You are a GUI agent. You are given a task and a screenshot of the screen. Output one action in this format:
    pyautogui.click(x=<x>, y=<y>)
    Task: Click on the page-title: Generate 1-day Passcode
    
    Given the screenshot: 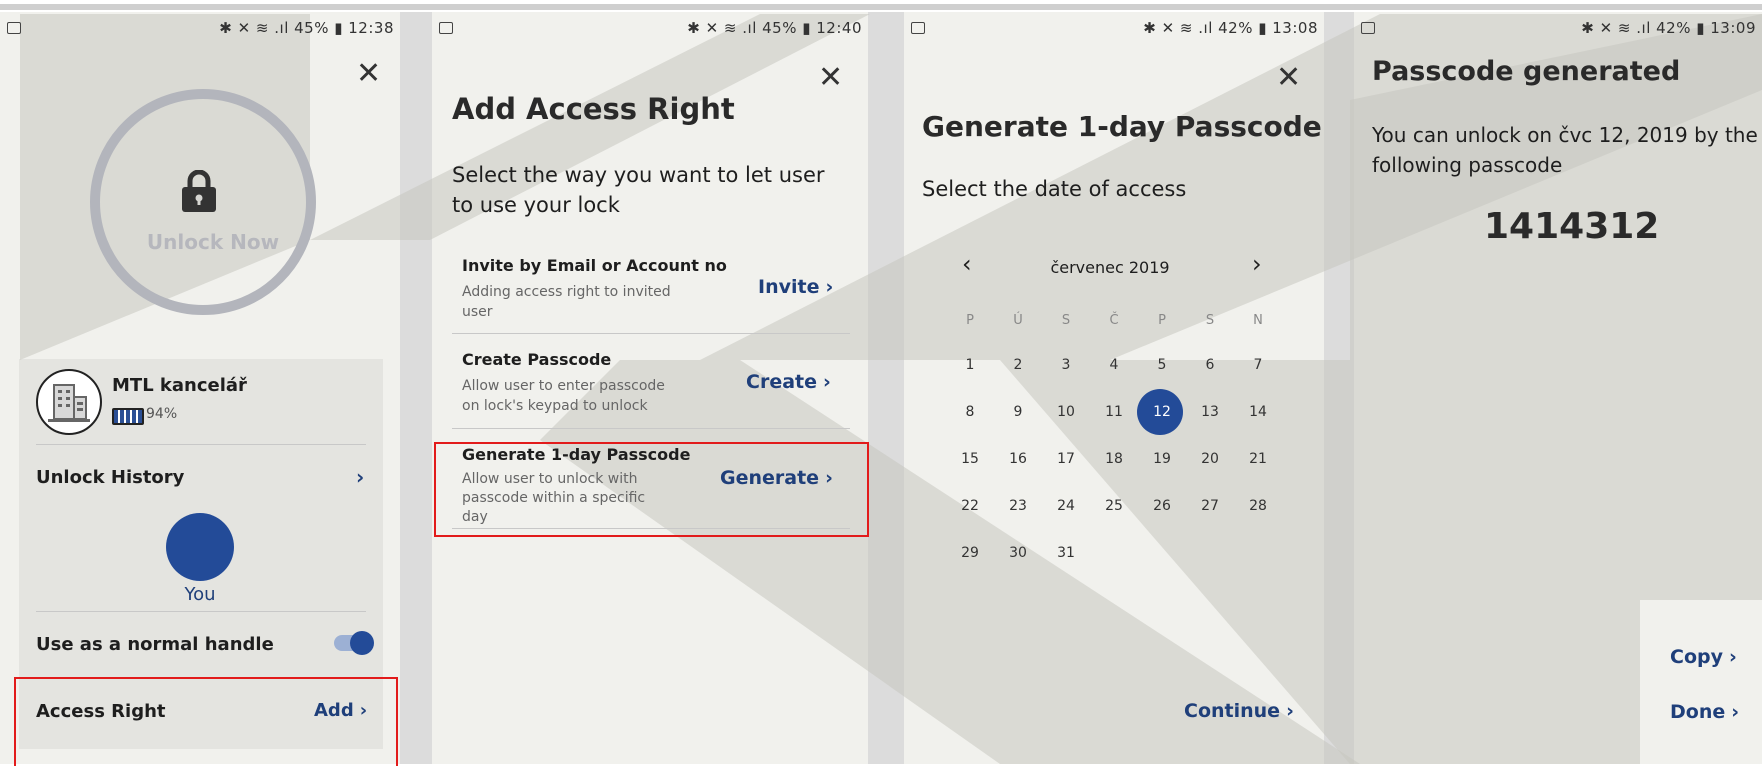 What is the action you would take?
    pyautogui.click(x=1122, y=126)
    